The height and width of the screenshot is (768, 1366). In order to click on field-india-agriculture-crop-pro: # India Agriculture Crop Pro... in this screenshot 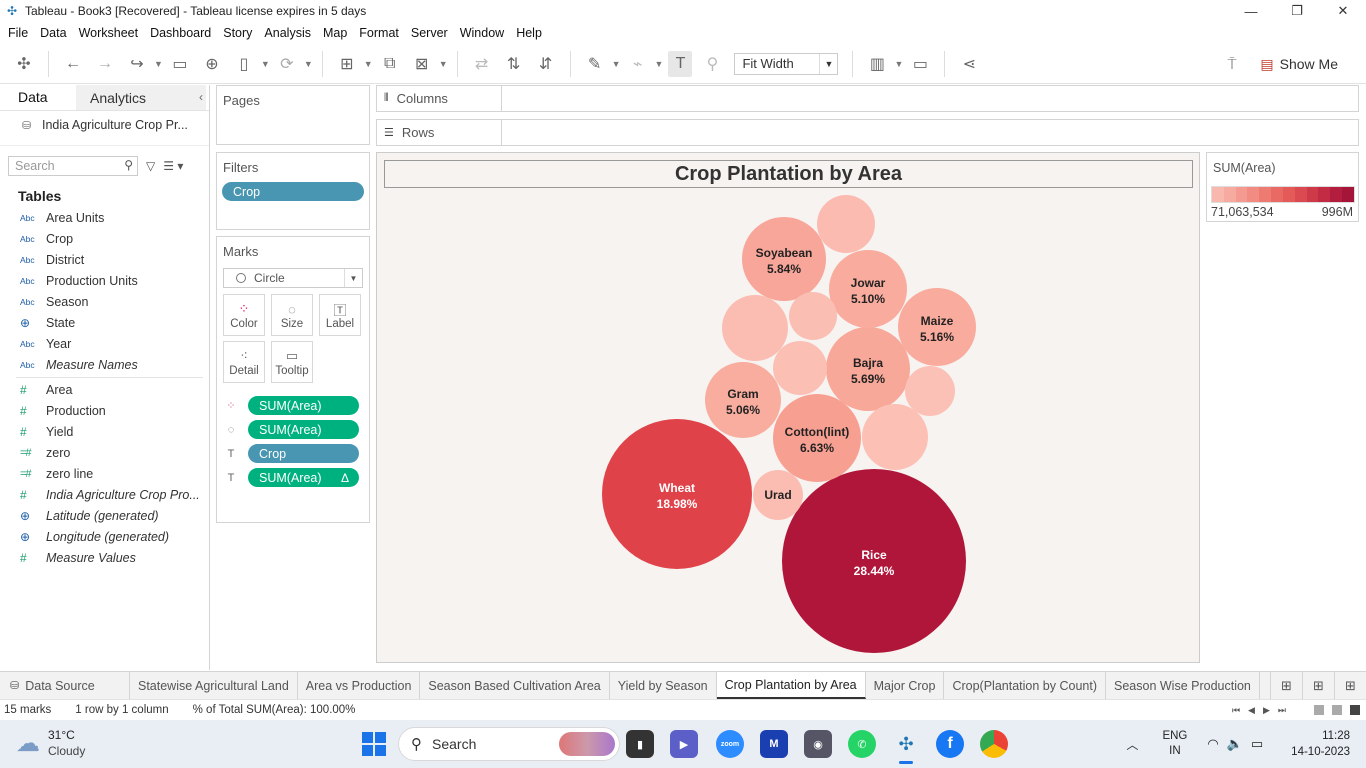, I will do `click(104, 494)`.